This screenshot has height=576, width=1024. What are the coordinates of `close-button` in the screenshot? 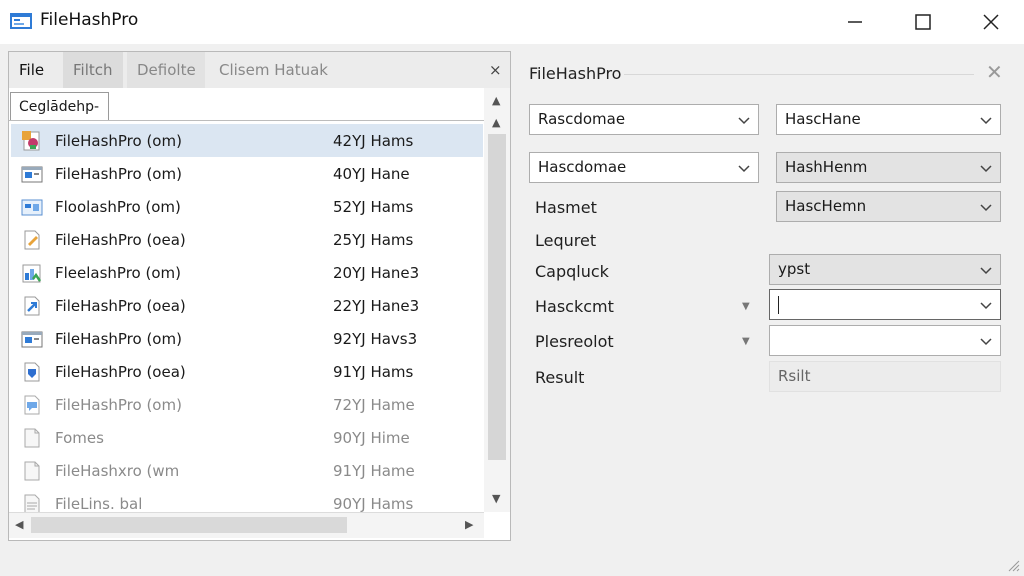 It's located at (990, 22).